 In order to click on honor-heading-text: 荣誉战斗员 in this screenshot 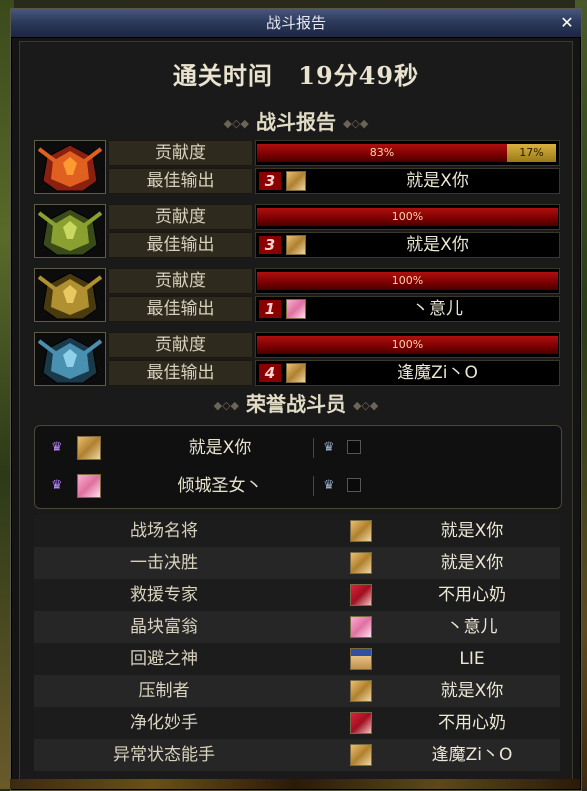, I will do `click(296, 404)`.